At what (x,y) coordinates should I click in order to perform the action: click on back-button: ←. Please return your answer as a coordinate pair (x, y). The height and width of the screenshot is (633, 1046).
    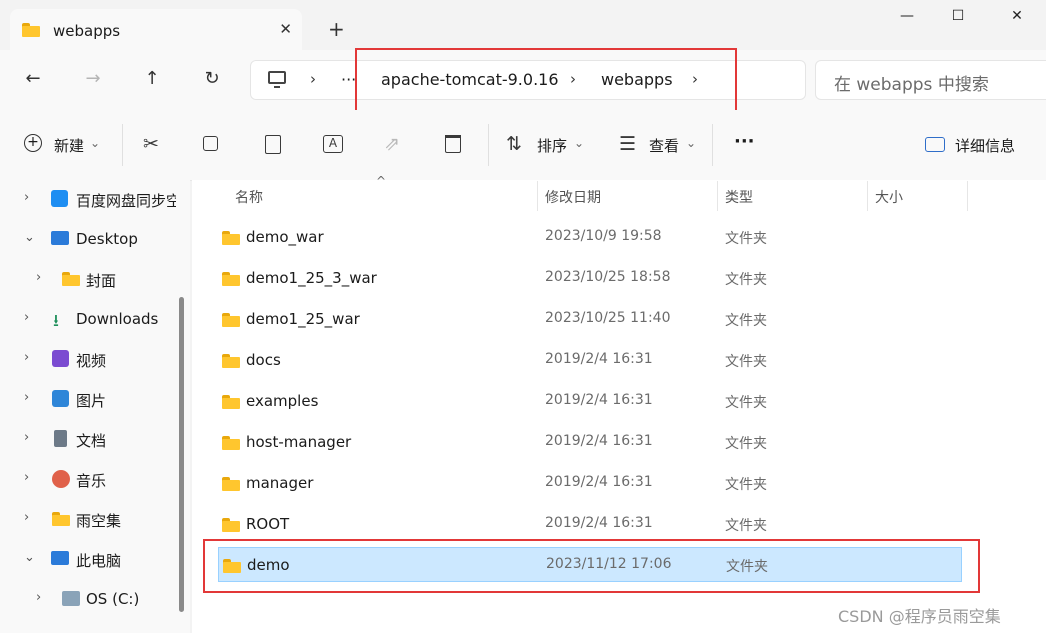
    Looking at the image, I should click on (33, 80).